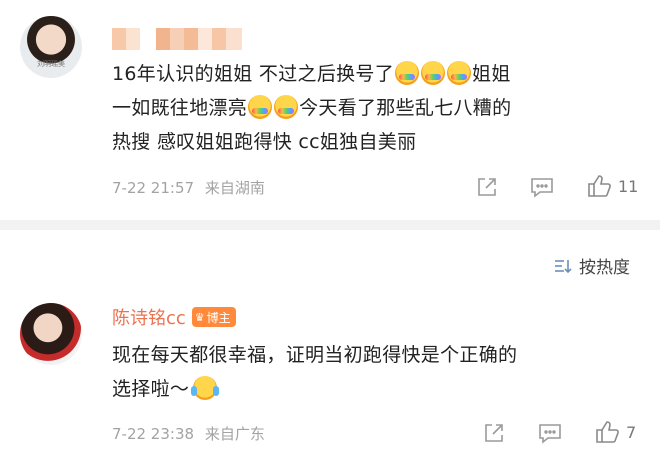 This screenshot has width=660, height=474. Describe the element at coordinates (234, 434) in the screenshot. I see `location: 来自广东` at that location.